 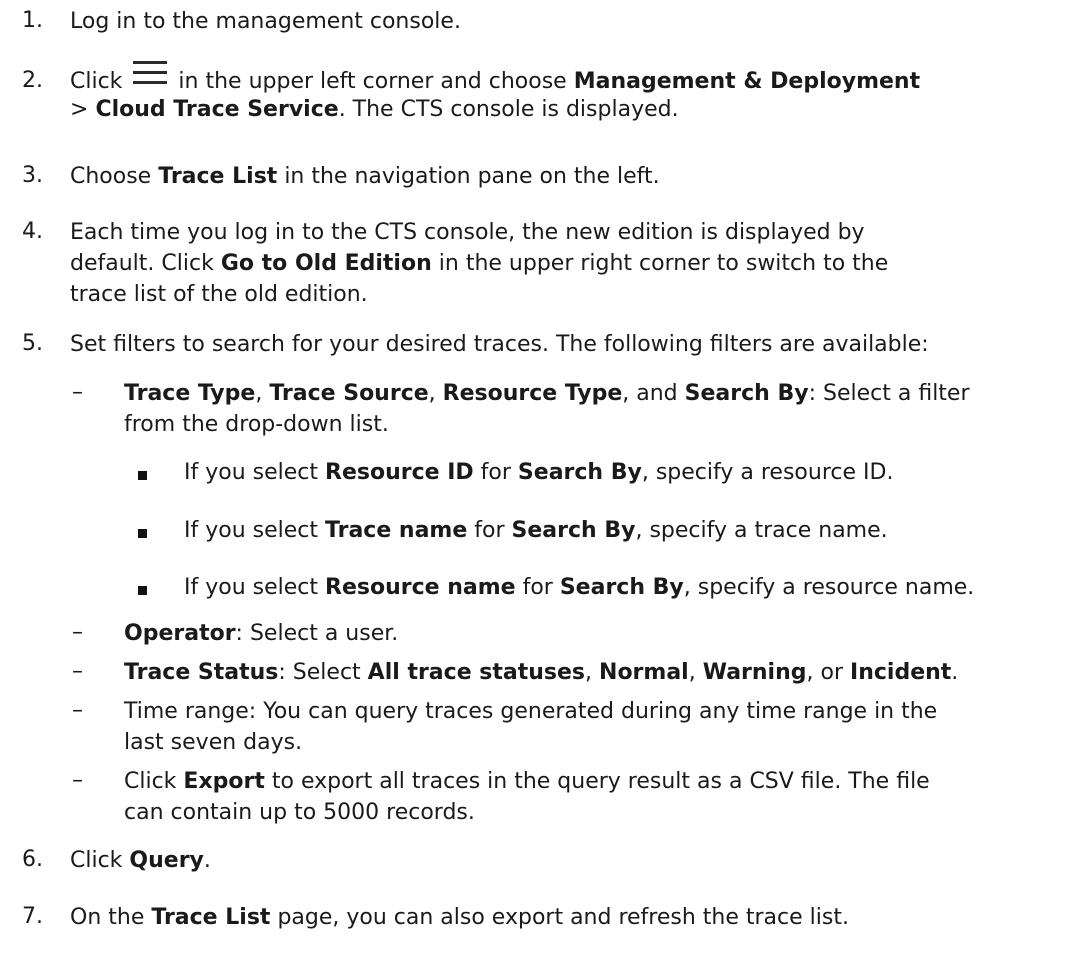 I want to click on step-text: . The CTS console is displayed., so click(x=508, y=109).